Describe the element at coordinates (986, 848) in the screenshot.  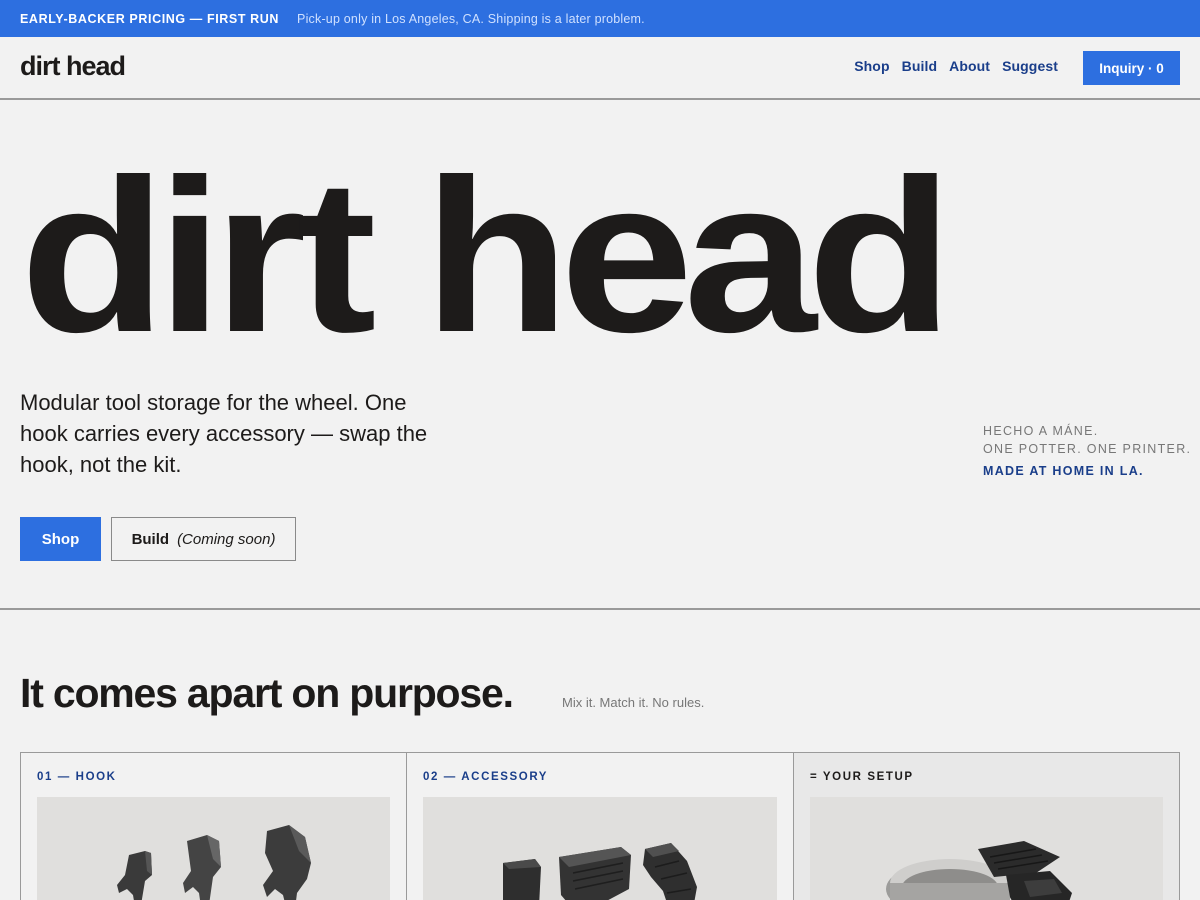
I see `assembled-setup-image` at that location.